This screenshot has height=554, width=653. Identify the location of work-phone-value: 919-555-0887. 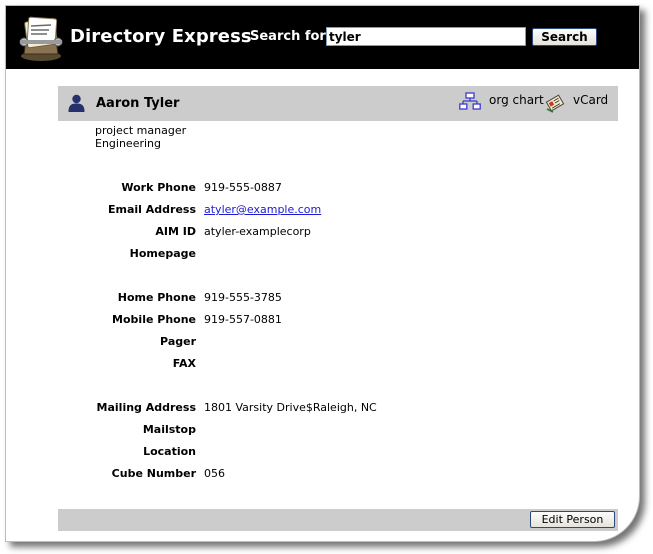
(243, 187).